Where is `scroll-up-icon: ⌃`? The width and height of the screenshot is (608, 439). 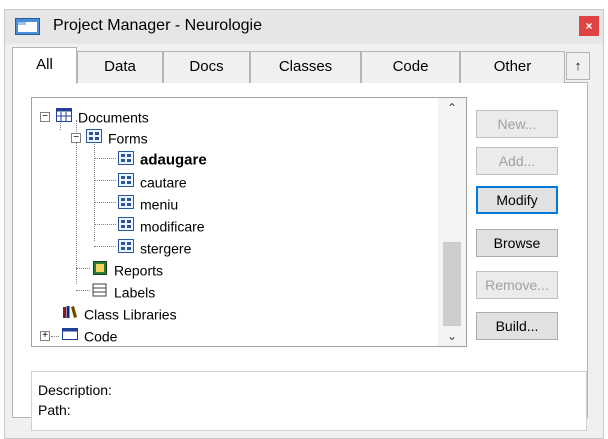 scroll-up-icon: ⌃ is located at coordinates (452, 108).